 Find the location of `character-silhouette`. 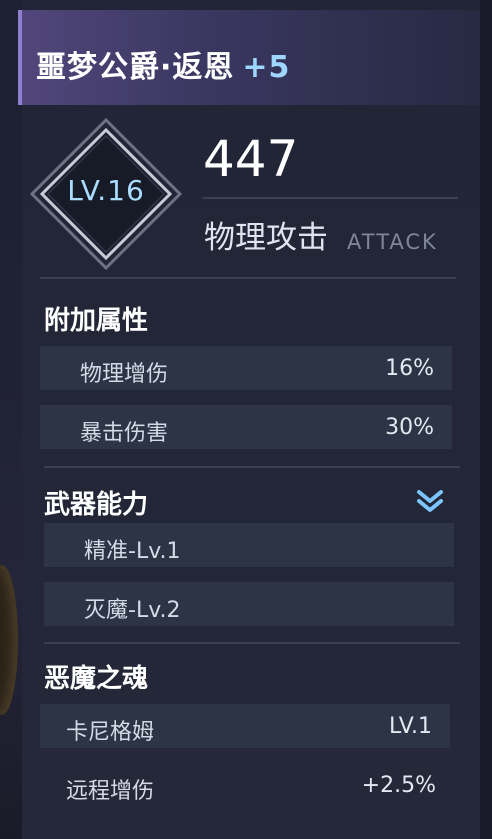

character-silhouette is located at coordinates (9, 640).